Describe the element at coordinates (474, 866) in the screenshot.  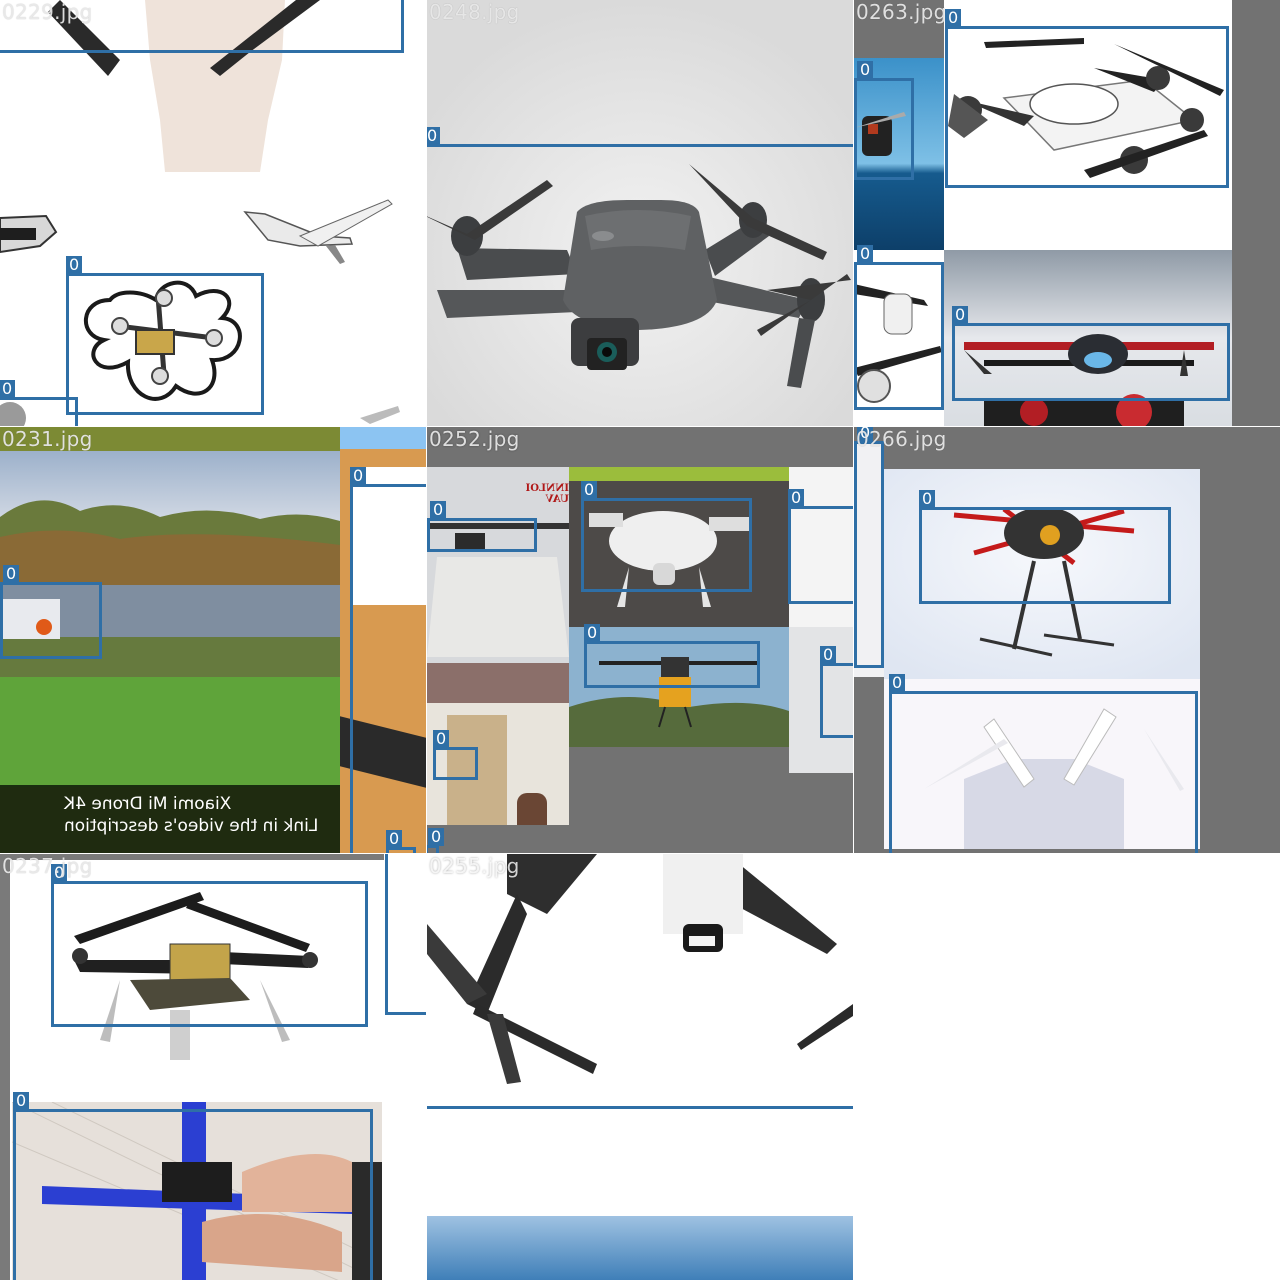
I see `tile-filename: 0255.jpg` at that location.